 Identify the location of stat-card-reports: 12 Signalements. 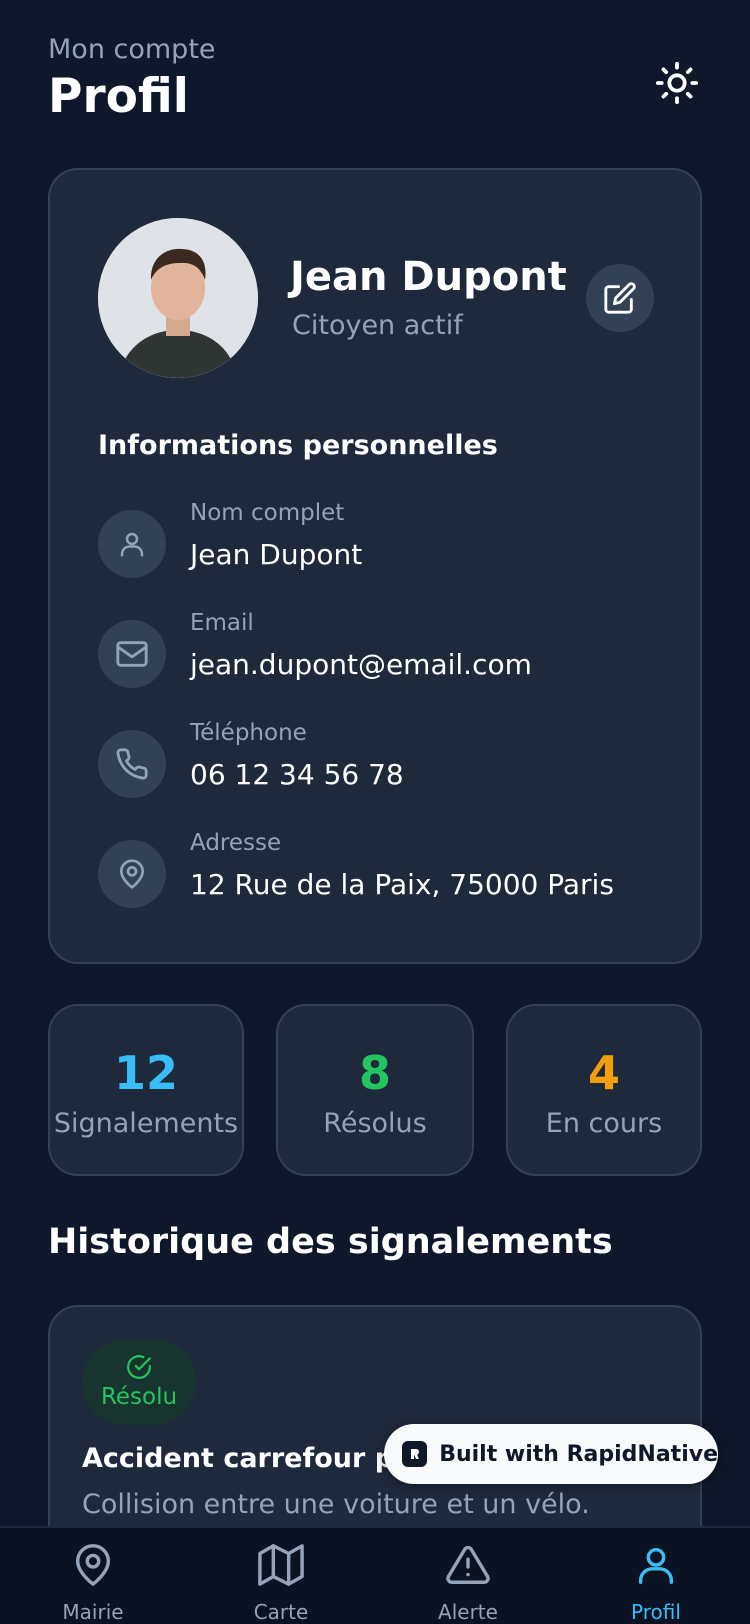
(146, 1090).